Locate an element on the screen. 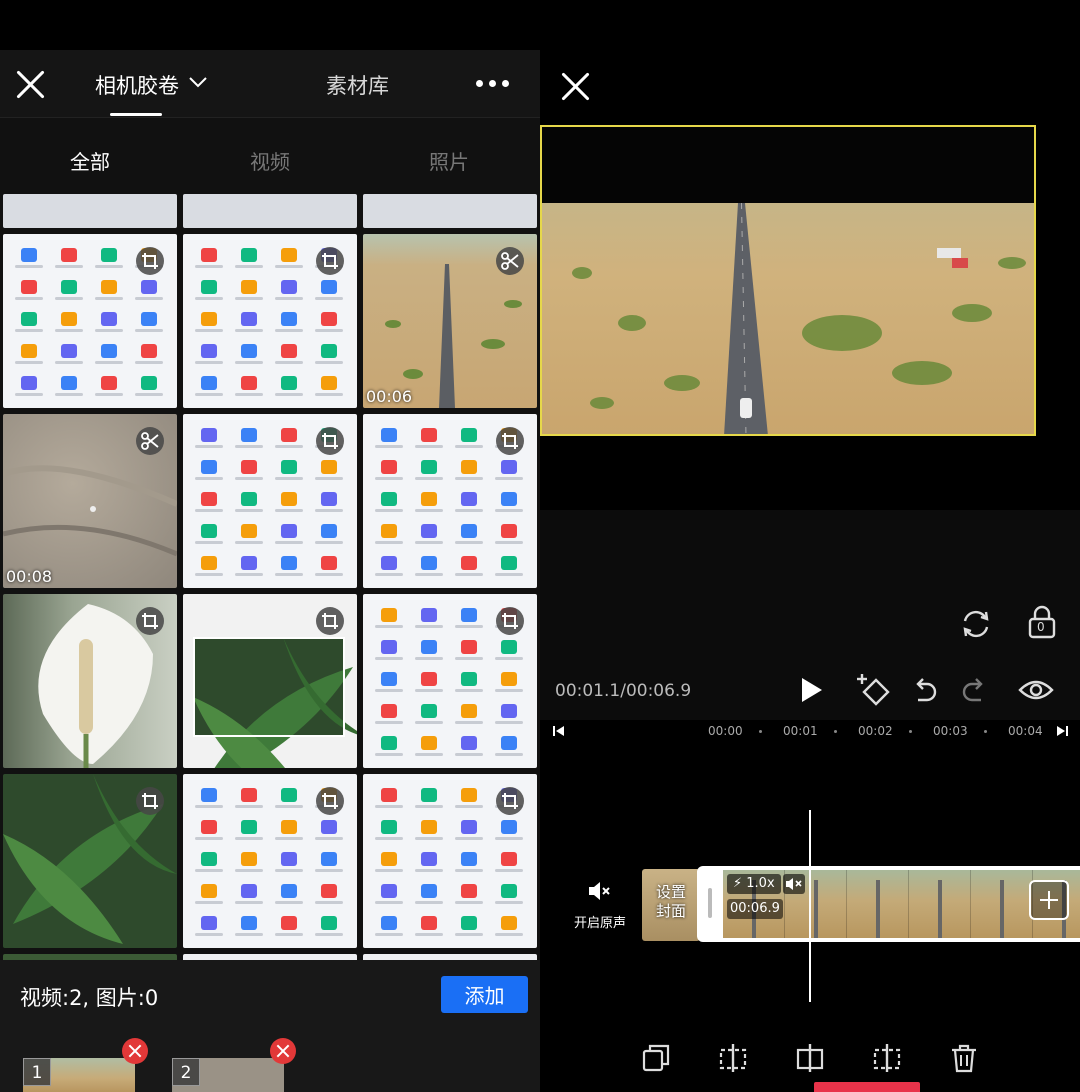 This screenshot has height=1092, width=1080. selection-bar: 视频:2, 图片:0 添加 1 2 is located at coordinates (270, 1026).